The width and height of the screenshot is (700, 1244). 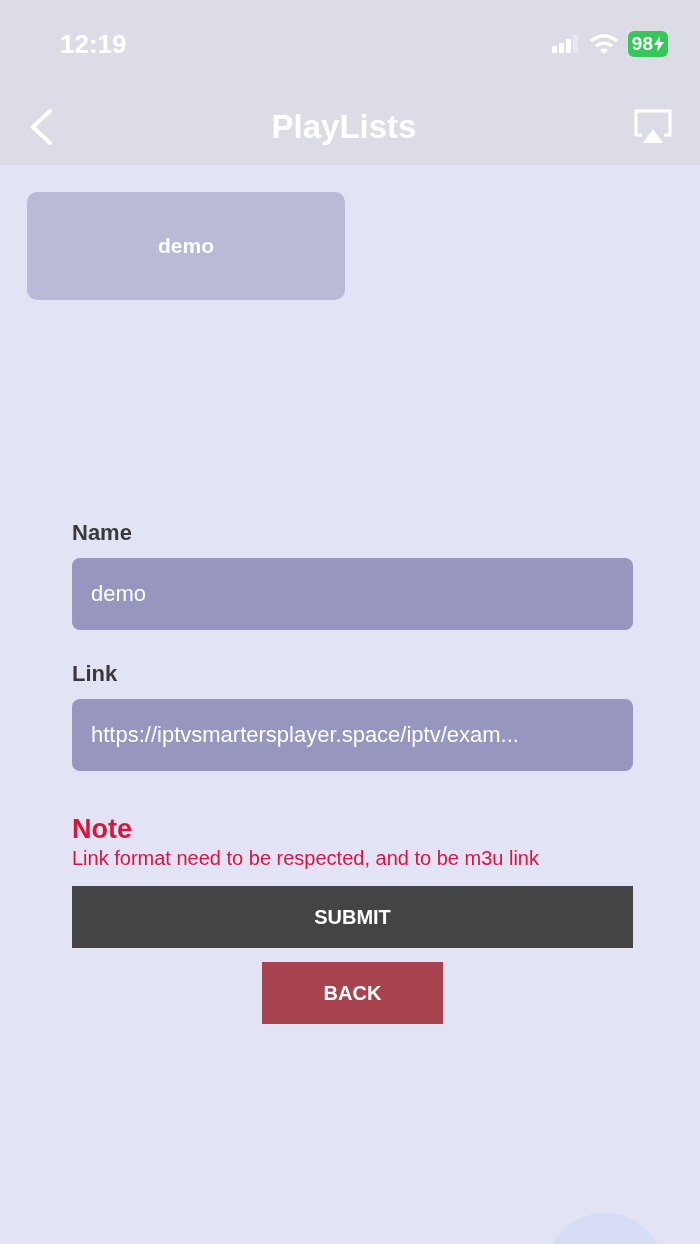 I want to click on playlist-card: demo, so click(x=186, y=246).